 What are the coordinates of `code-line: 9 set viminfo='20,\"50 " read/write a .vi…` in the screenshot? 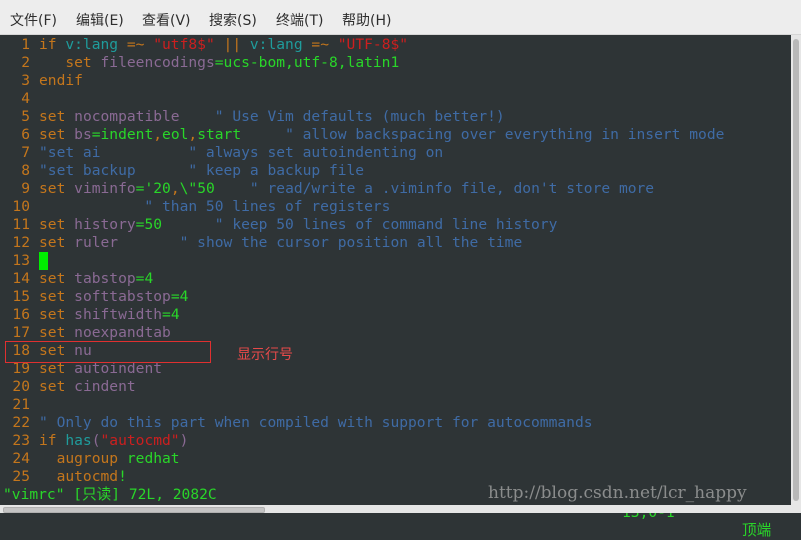 It's located at (327, 189).